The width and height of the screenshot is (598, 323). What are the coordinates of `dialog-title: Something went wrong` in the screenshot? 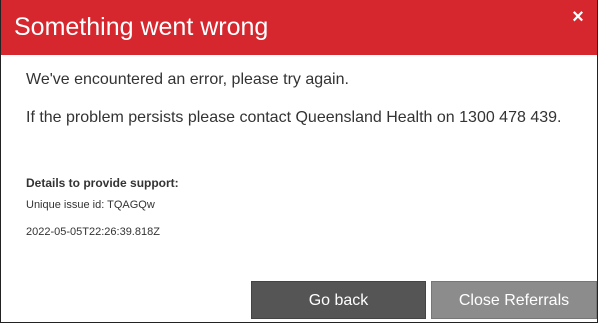 It's located at (141, 27).